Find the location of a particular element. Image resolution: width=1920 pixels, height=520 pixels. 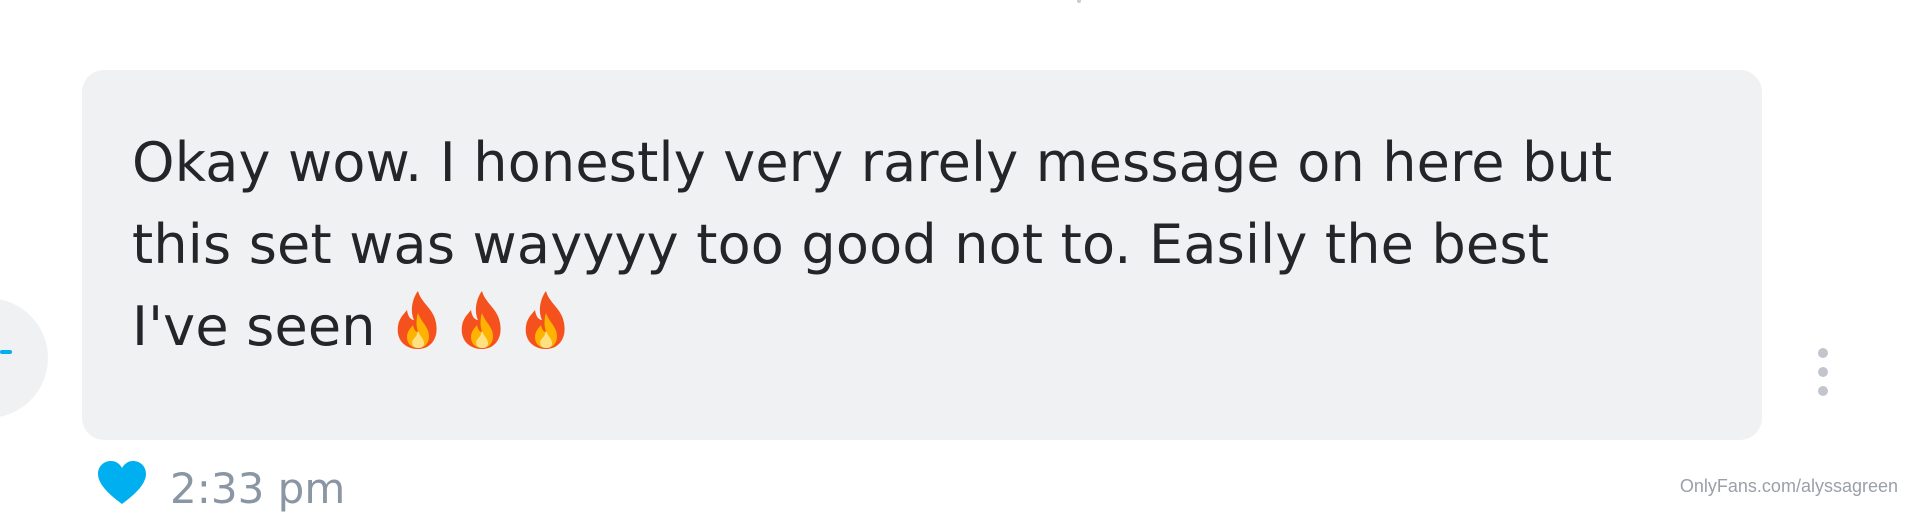

watermark-text: OnlyFans.com/alyssagreen is located at coordinates (1788, 486).